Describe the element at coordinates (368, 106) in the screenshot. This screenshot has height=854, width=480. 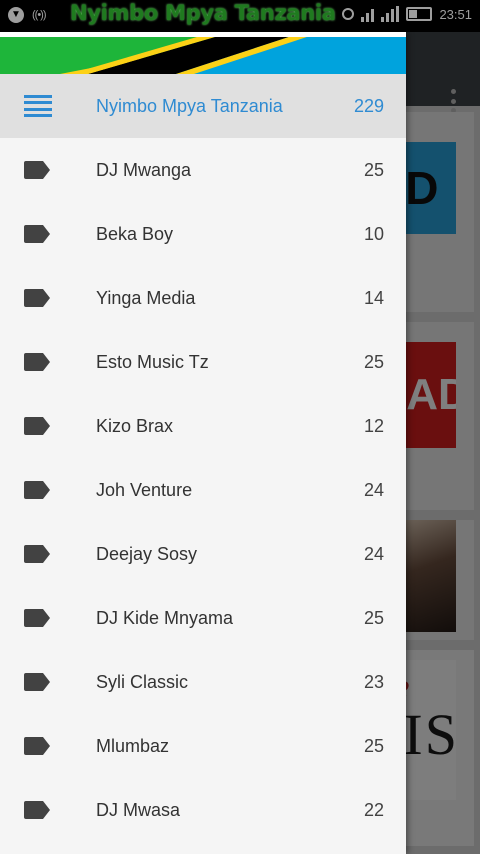
I see `drawer-item-count: 229` at that location.